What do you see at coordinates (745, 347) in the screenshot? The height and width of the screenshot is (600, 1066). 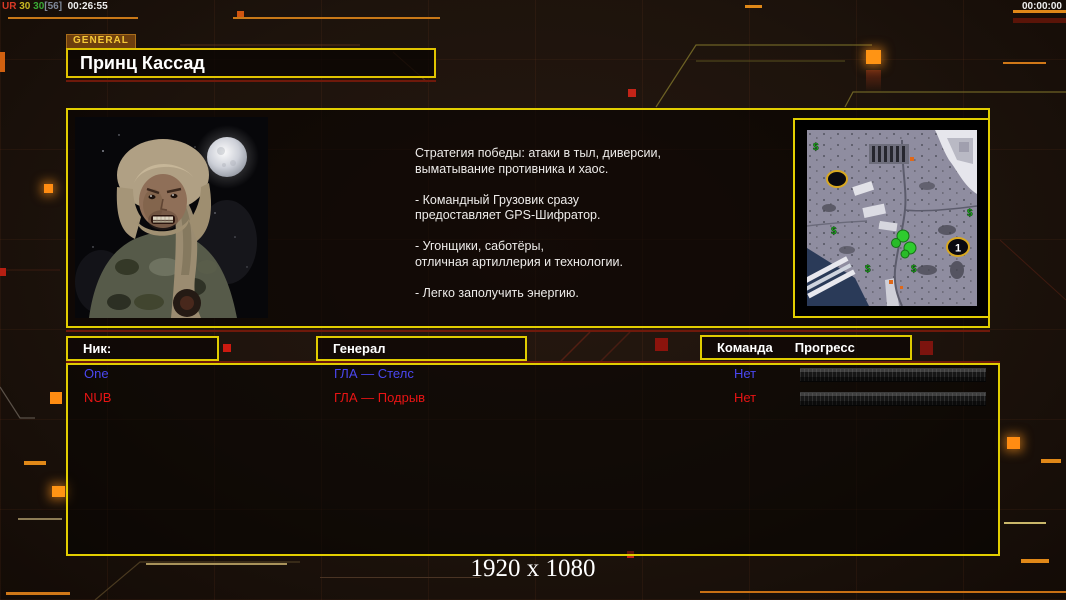 I see `column-label: Команда` at bounding box center [745, 347].